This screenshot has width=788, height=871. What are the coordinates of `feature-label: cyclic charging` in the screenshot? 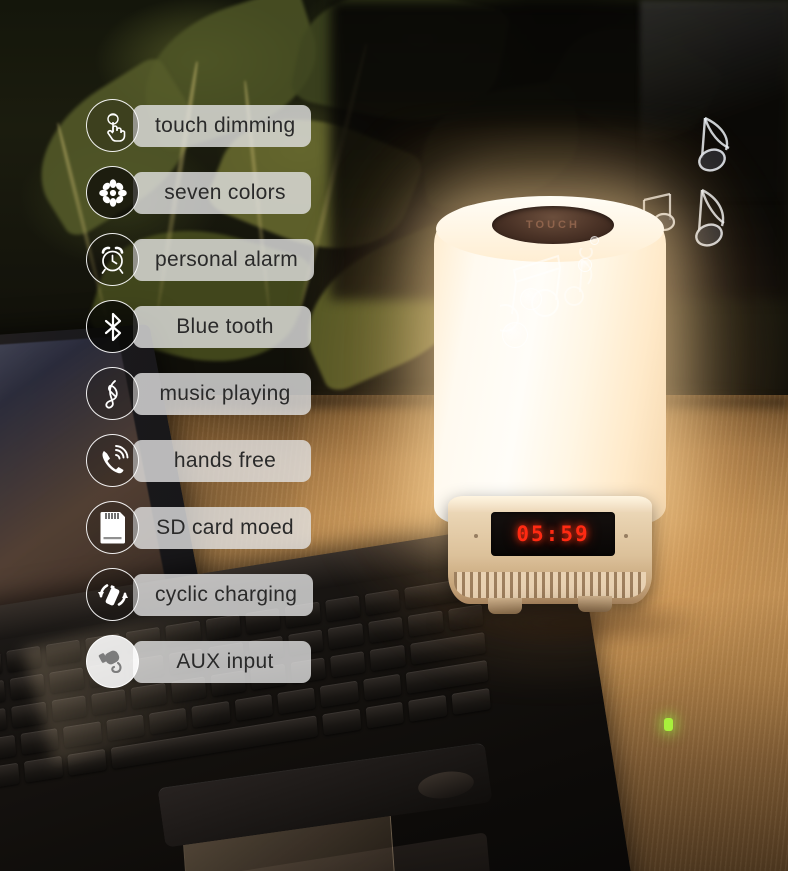 It's located at (223, 594).